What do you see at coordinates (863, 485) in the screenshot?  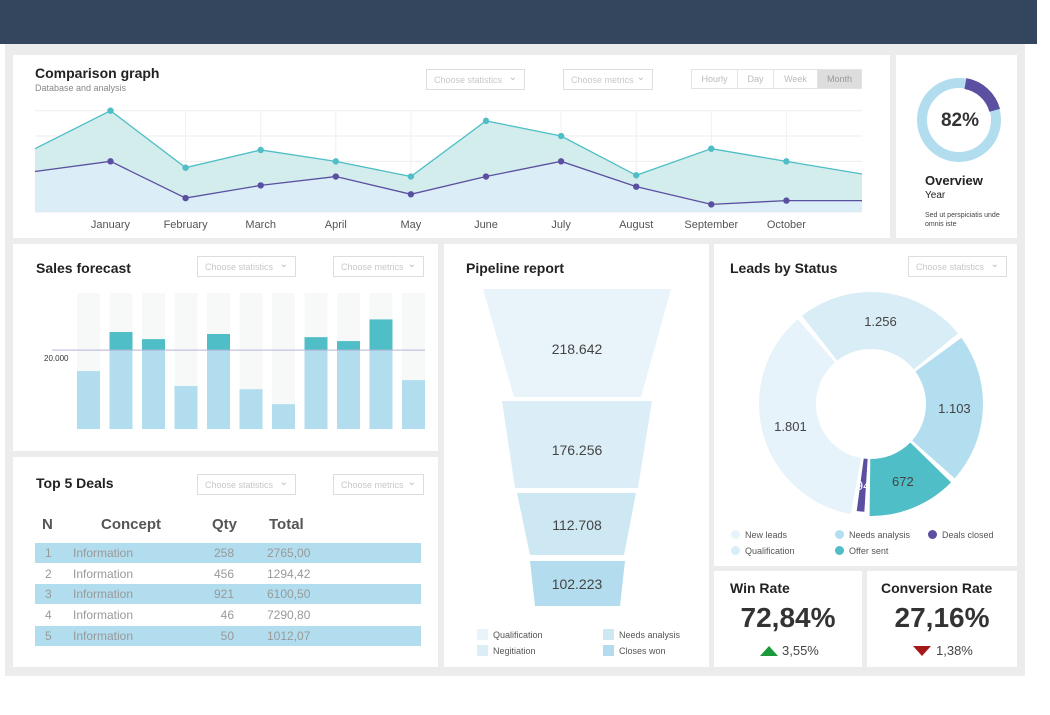 I see `slice-label: 94` at bounding box center [863, 485].